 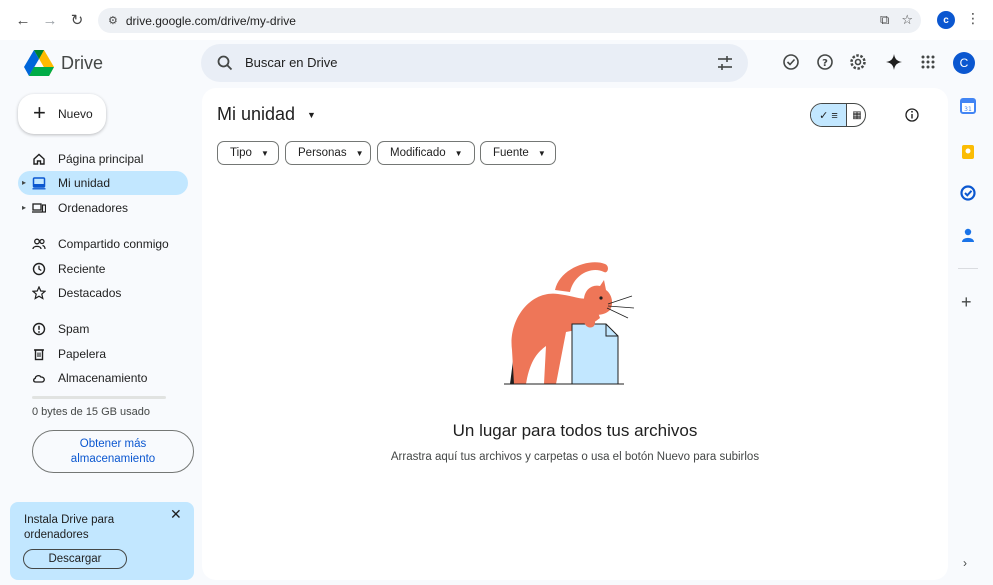 I want to click on home-icon, so click(x=39, y=159).